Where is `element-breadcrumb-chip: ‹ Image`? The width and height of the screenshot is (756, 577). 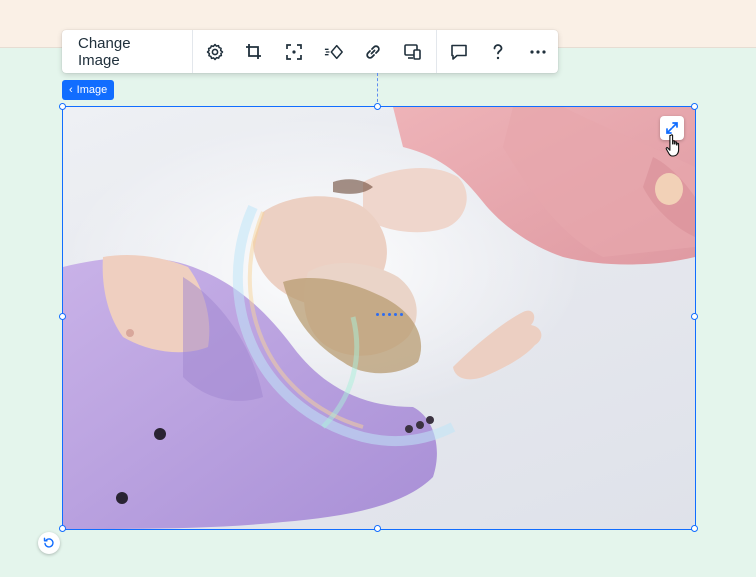 element-breadcrumb-chip: ‹ Image is located at coordinates (88, 90).